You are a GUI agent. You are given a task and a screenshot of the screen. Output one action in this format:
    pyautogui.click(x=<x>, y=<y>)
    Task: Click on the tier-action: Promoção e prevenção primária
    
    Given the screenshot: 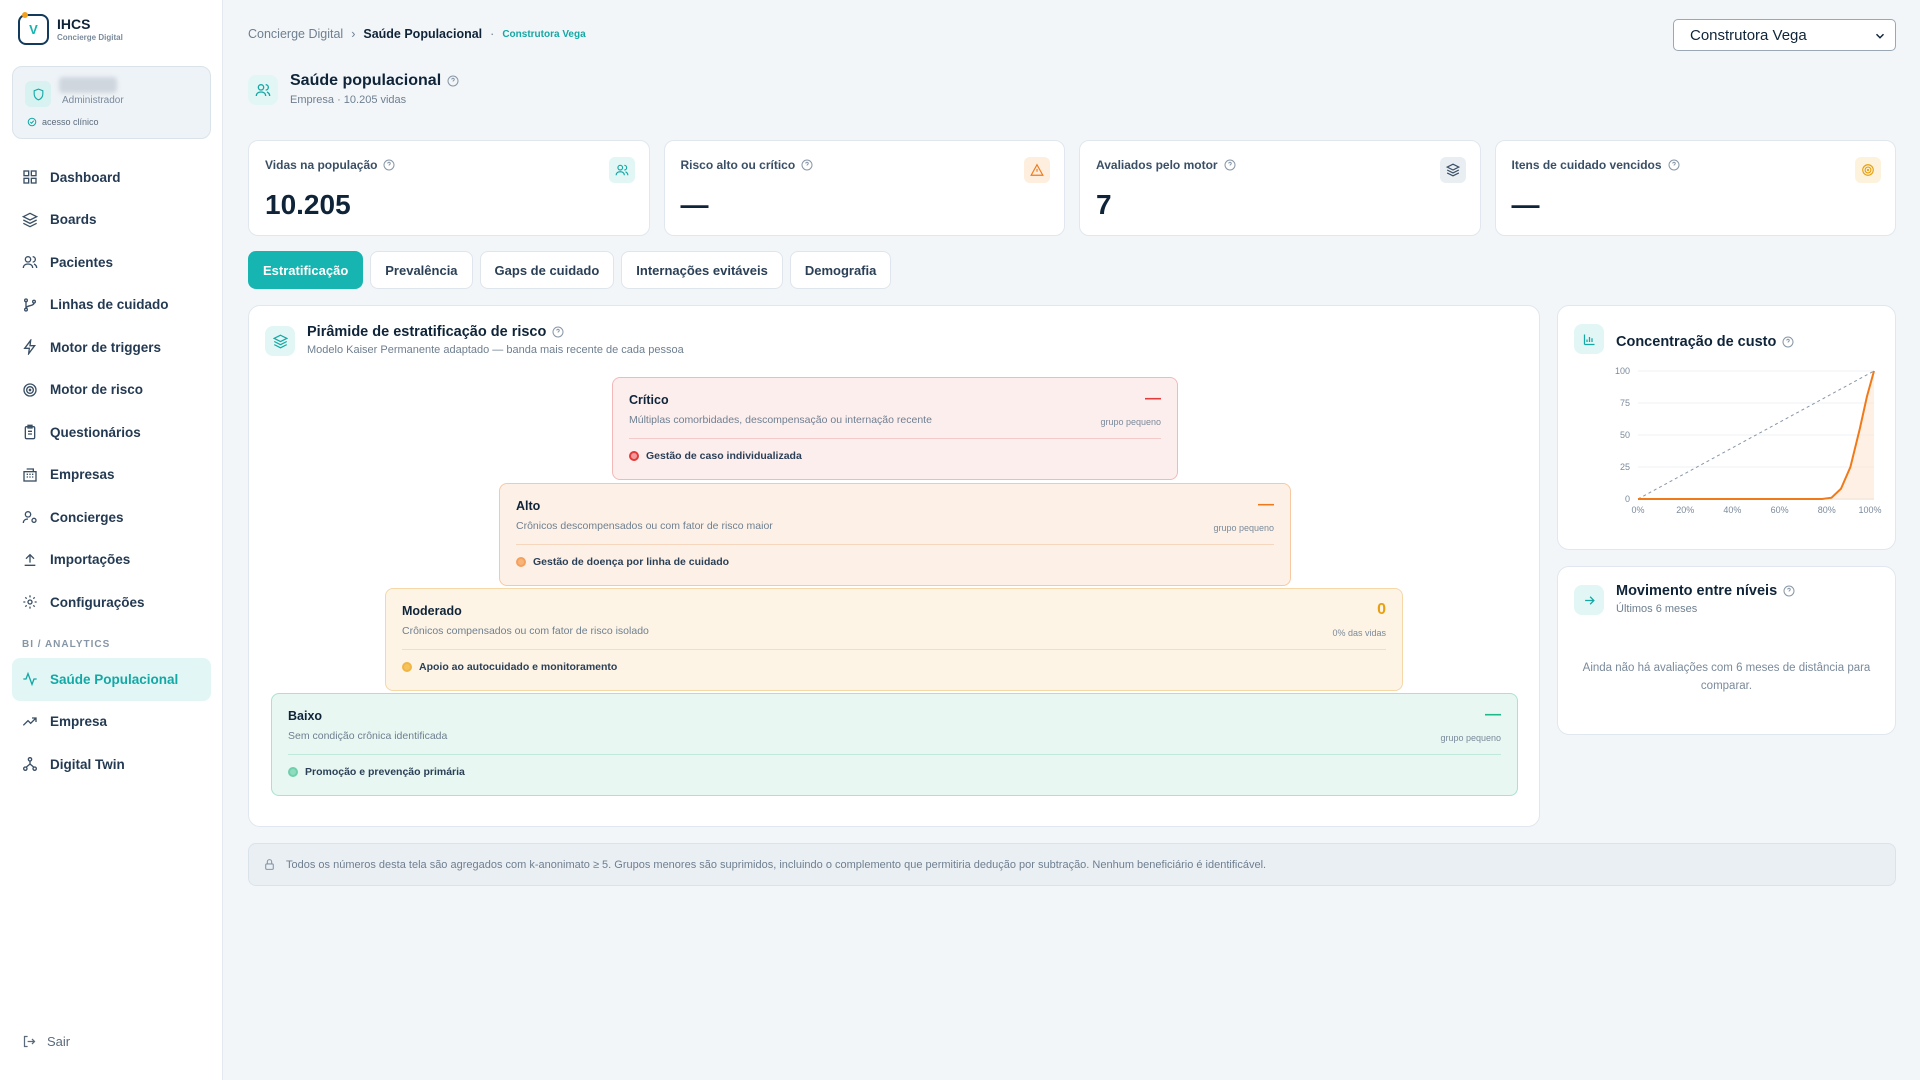 What is the action you would take?
    pyautogui.click(x=376, y=772)
    